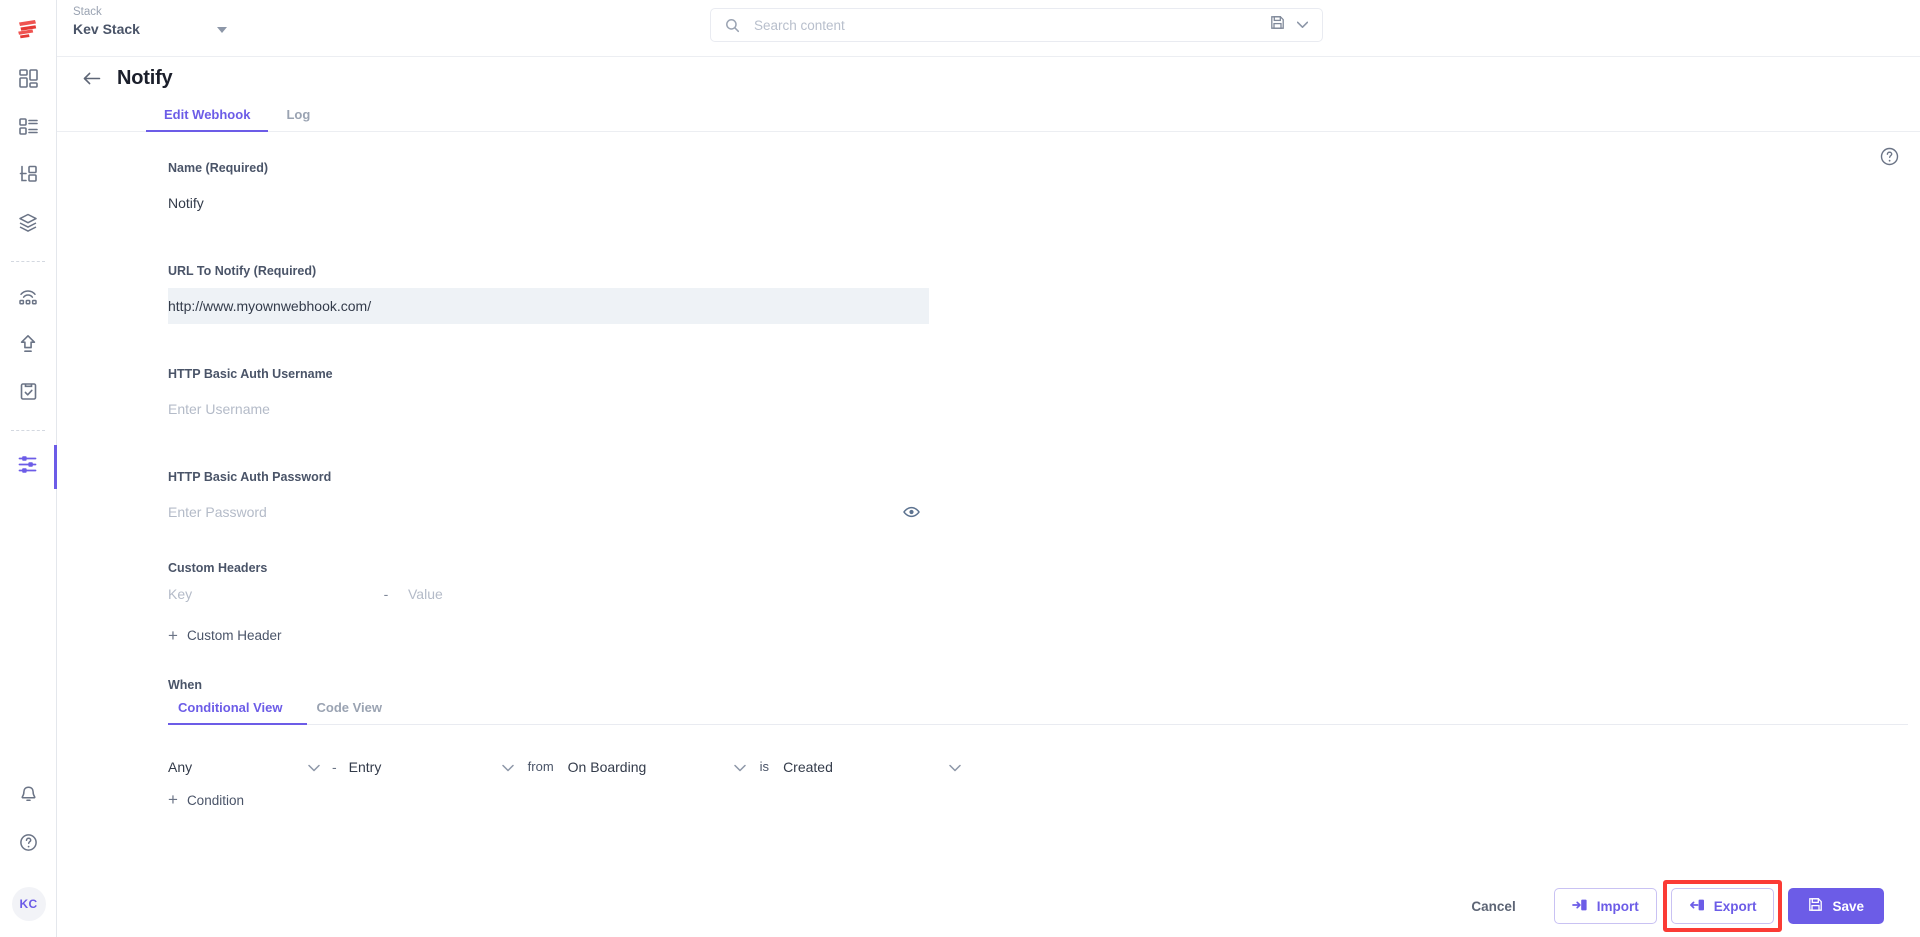  What do you see at coordinates (217, 512) in the screenshot?
I see `password-input-placeholder: Enter Password` at bounding box center [217, 512].